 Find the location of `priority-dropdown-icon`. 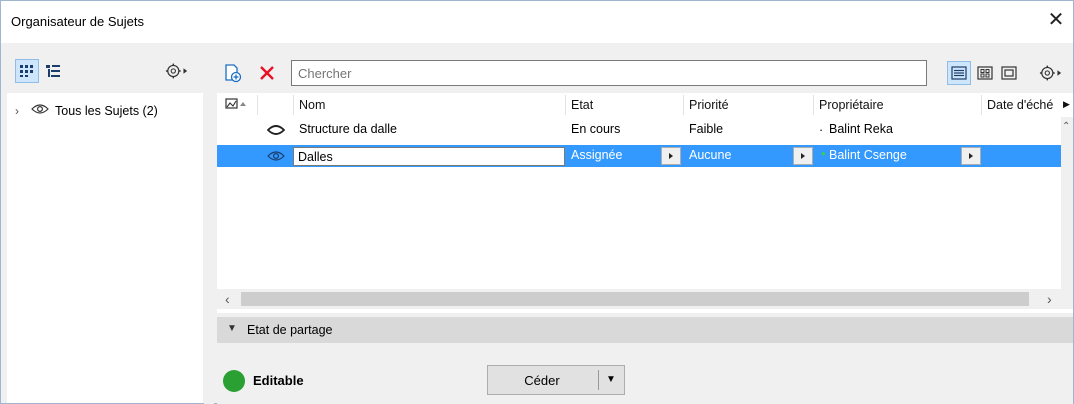

priority-dropdown-icon is located at coordinates (803, 156).